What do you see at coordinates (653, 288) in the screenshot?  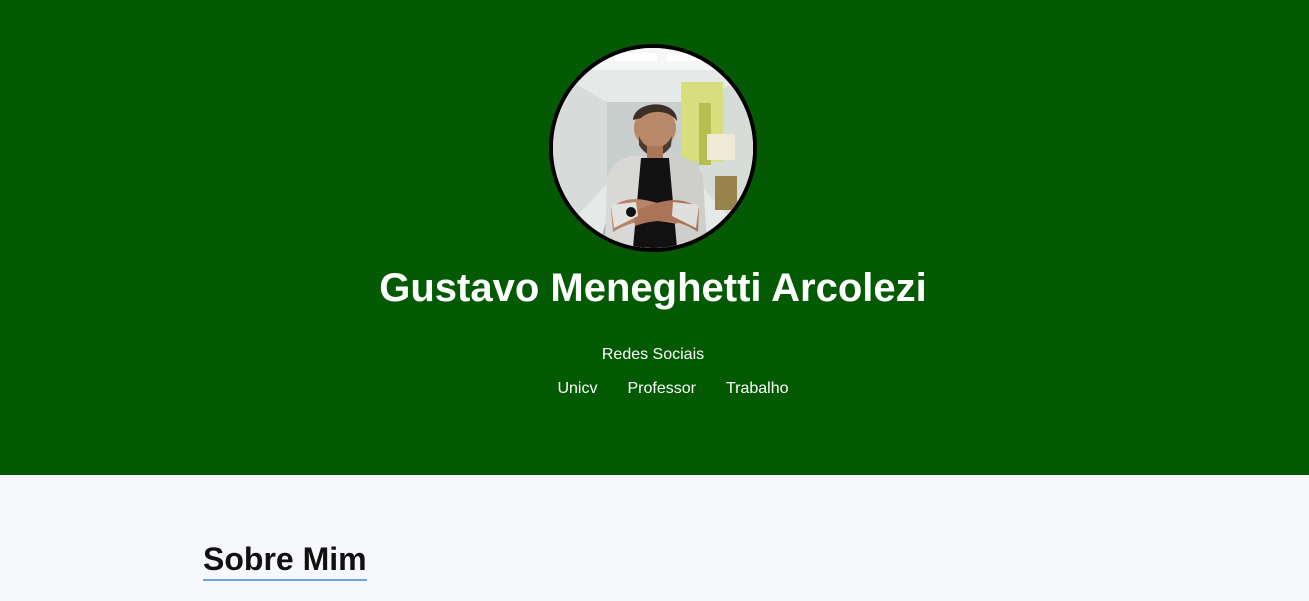 I see `profile-name: Gustavo Meneghetti Arcolezi` at bounding box center [653, 288].